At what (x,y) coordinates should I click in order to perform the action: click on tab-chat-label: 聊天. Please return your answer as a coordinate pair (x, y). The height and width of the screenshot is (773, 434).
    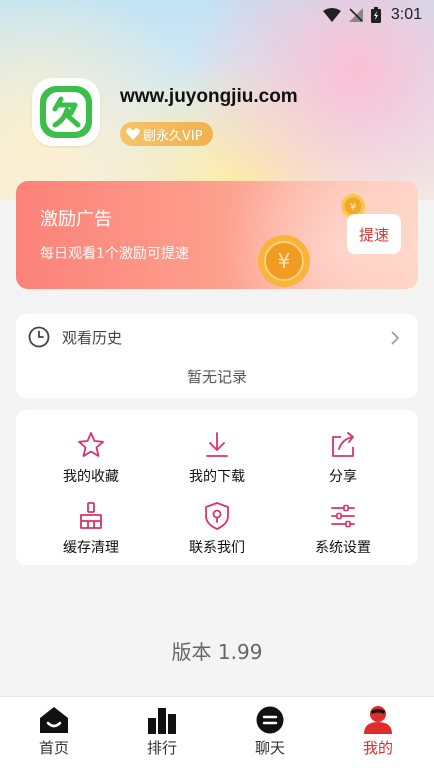
    Looking at the image, I should click on (269, 748).